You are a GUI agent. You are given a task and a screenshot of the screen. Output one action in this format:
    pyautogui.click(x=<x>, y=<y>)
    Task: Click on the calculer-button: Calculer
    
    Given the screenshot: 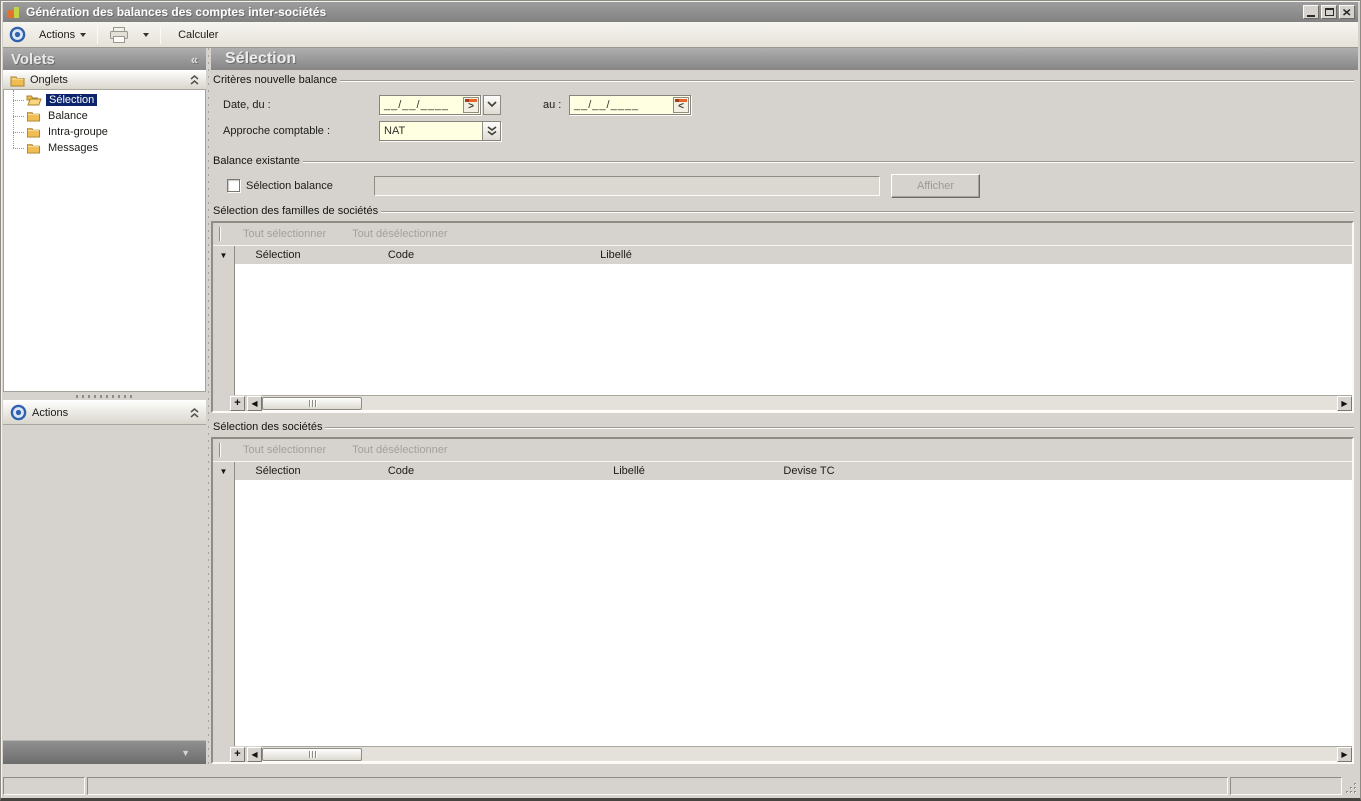 What is the action you would take?
    pyautogui.click(x=198, y=35)
    